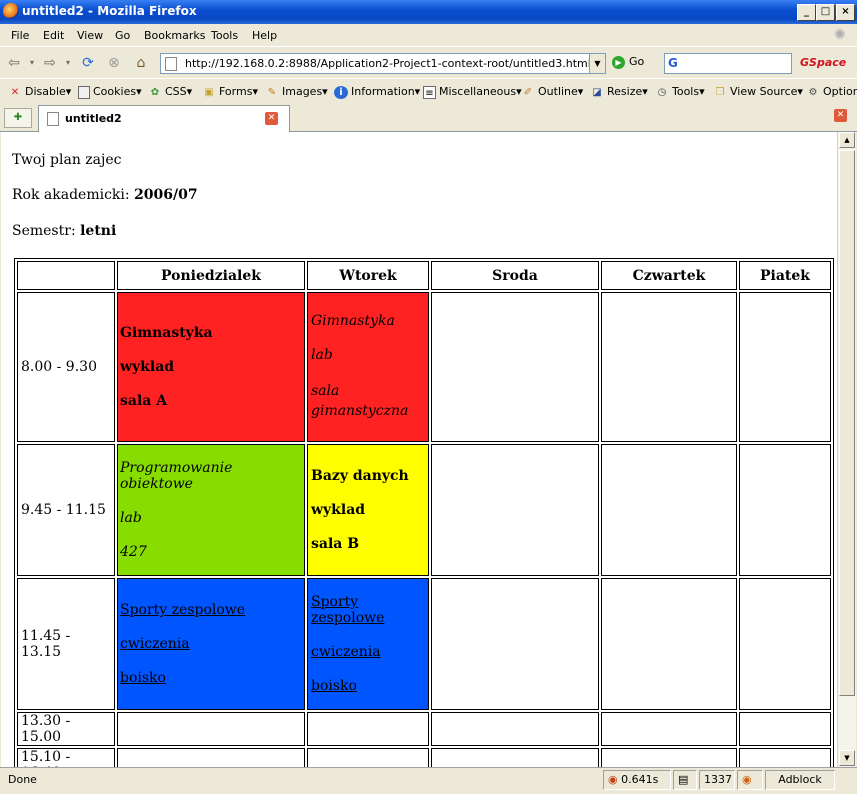 This screenshot has height=794, width=857. Describe the element at coordinates (717, 780) in the screenshot. I see `counter-panel: 1337` at that location.